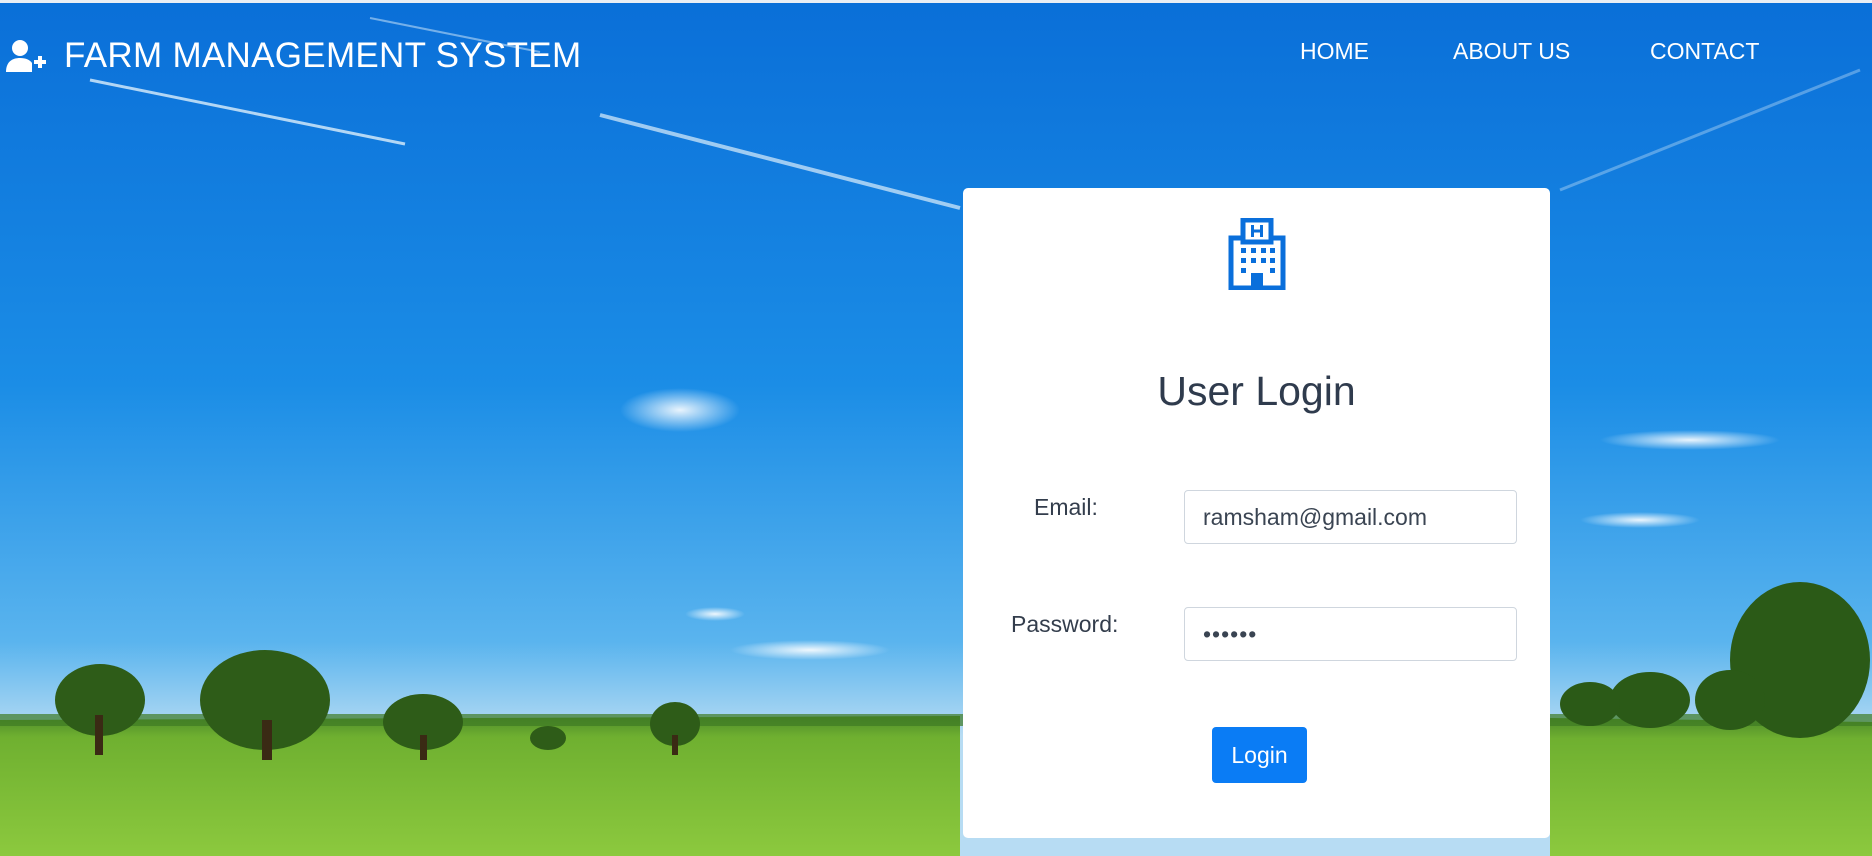 The height and width of the screenshot is (856, 1872). I want to click on main-nav: HOME ABOUT US CONTACT, so click(936, 54).